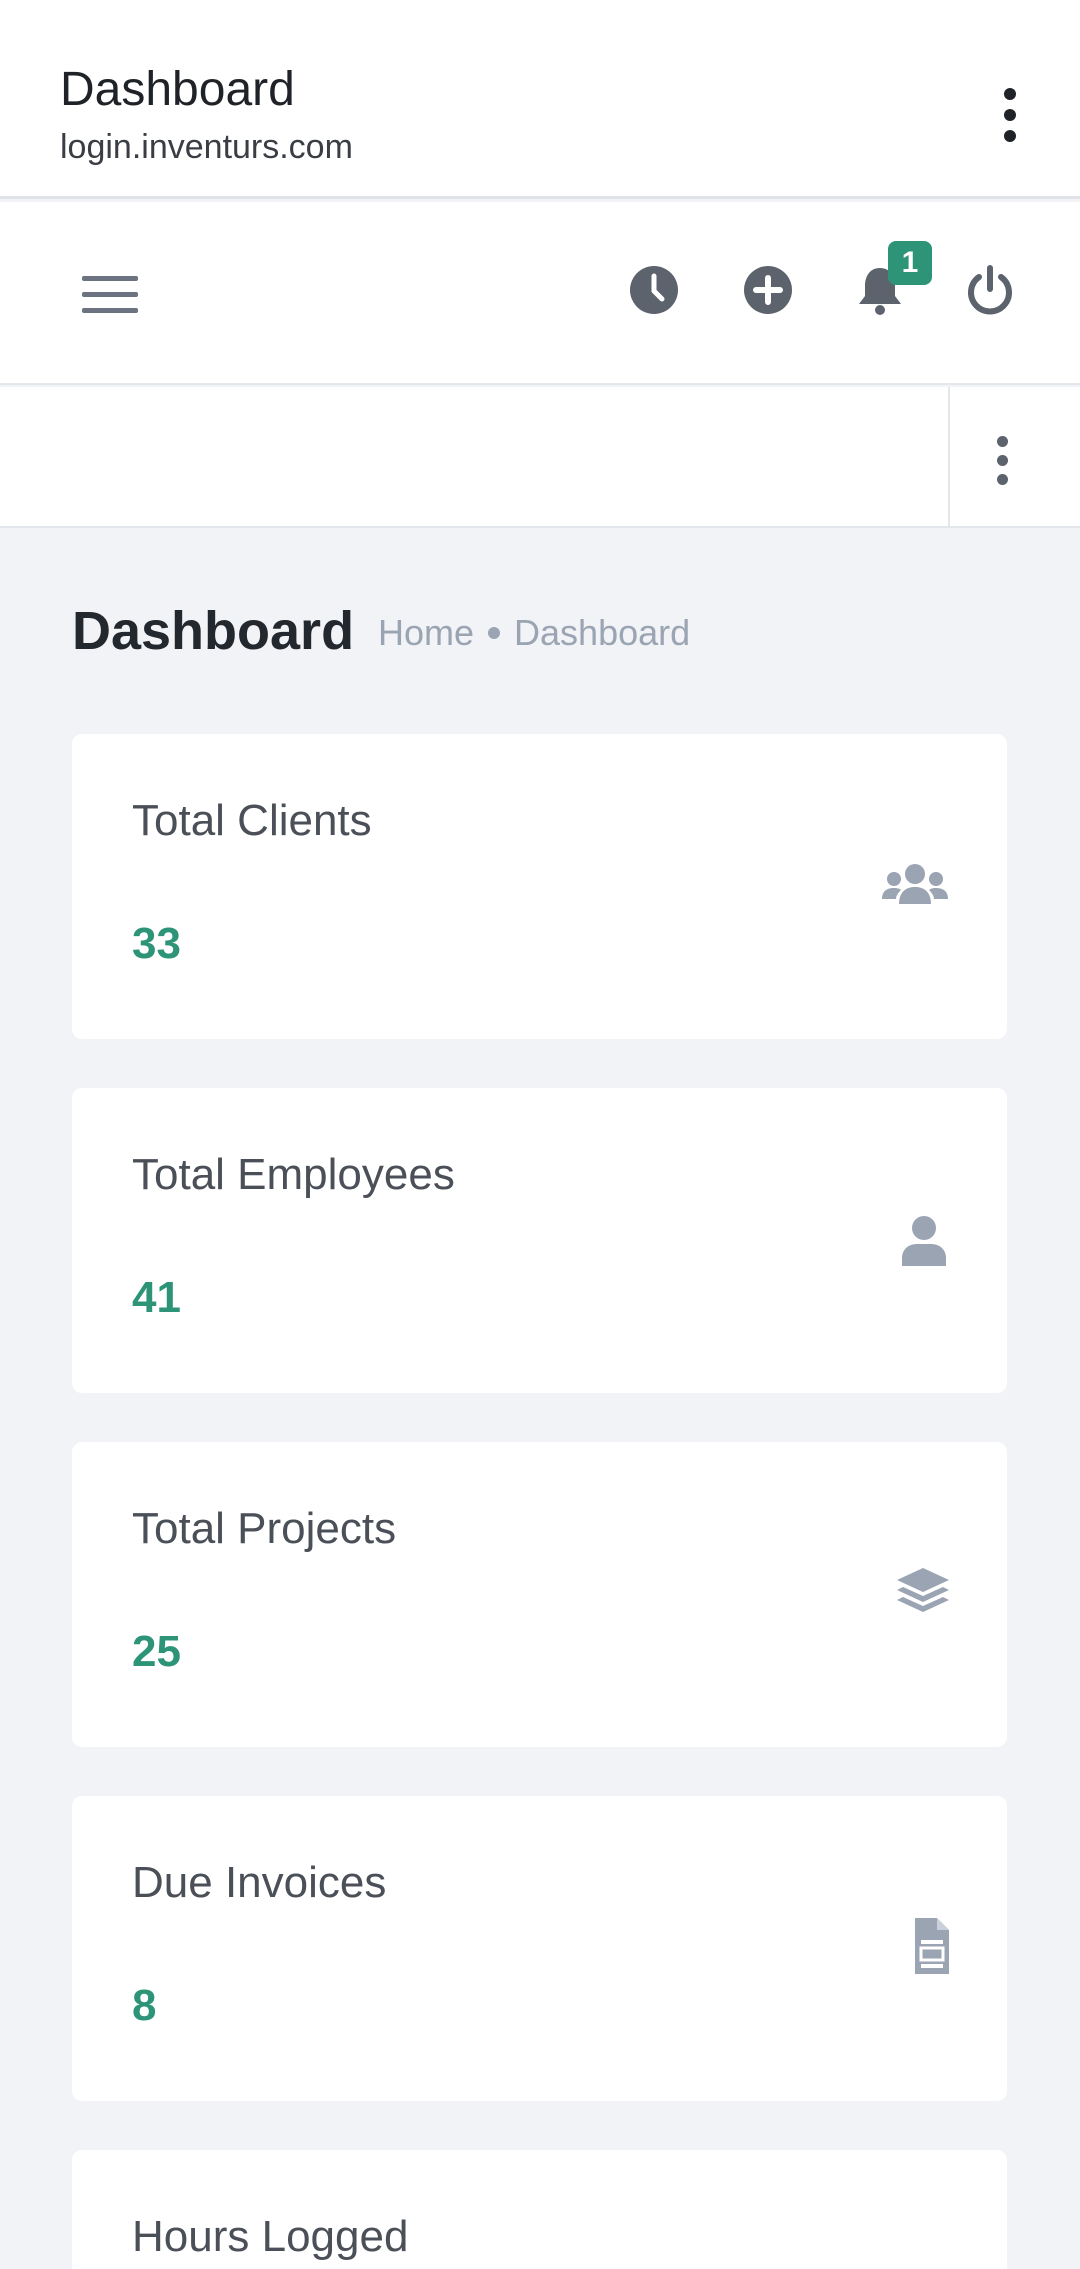  Describe the element at coordinates (539, 1240) in the screenshot. I see `stat-card-total-employees: Total Employees 41` at that location.